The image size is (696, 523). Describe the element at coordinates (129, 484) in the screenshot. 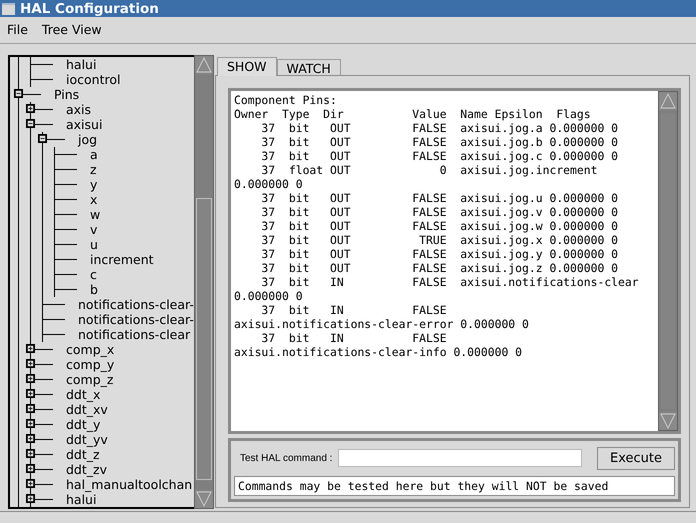

I see `tree-item: hal_manualtoolchan` at that location.